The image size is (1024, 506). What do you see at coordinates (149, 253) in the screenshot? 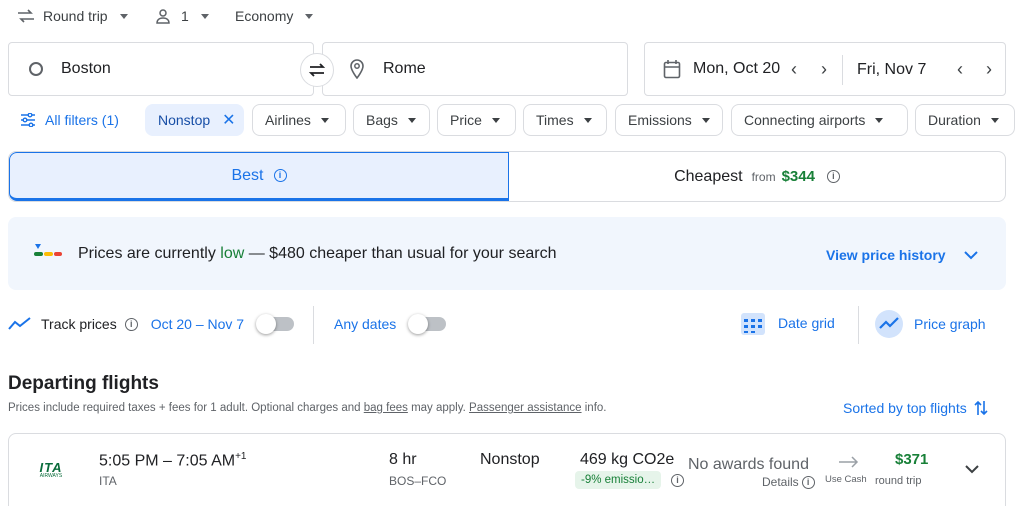
I see `price-insight-prefix: Prices are currently` at bounding box center [149, 253].